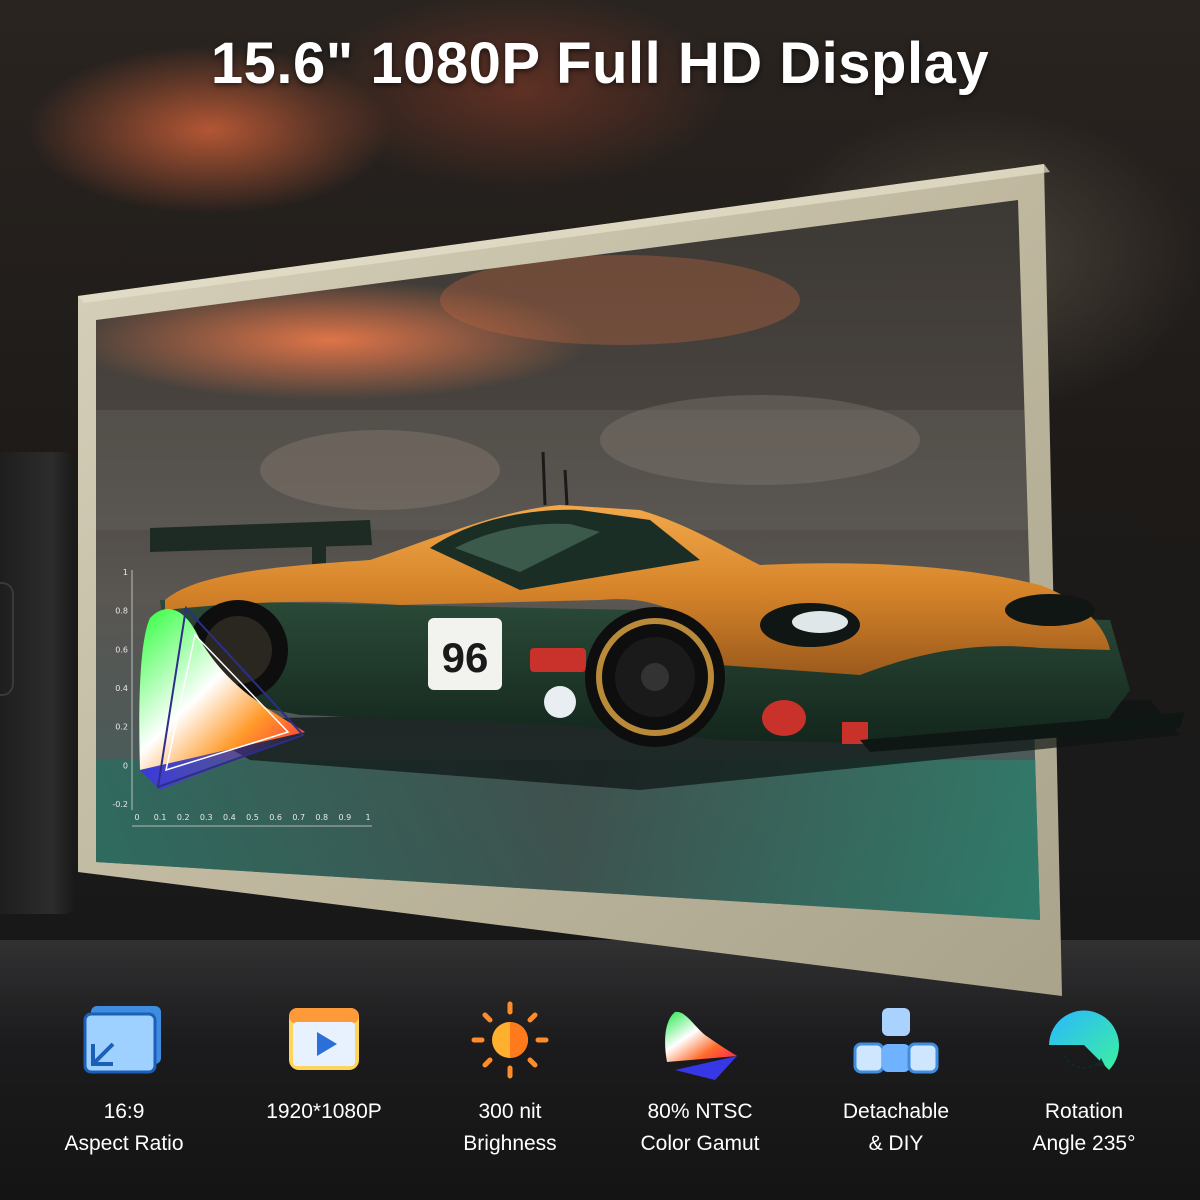 The image size is (1200, 1200). What do you see at coordinates (275, 817) in the screenshot?
I see `chart-x-tick-label: 0.6` at bounding box center [275, 817].